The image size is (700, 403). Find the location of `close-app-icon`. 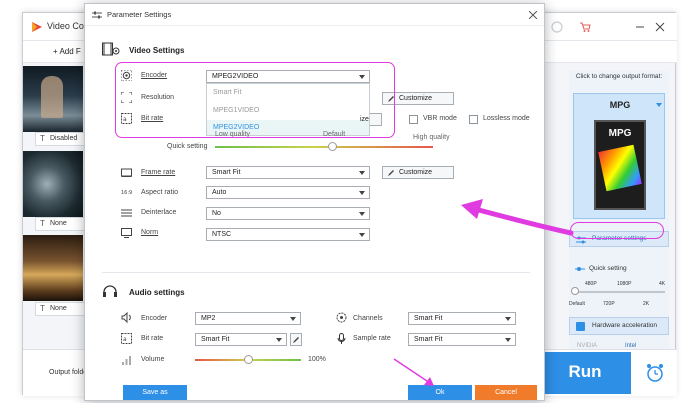

close-app-icon is located at coordinates (660, 27).